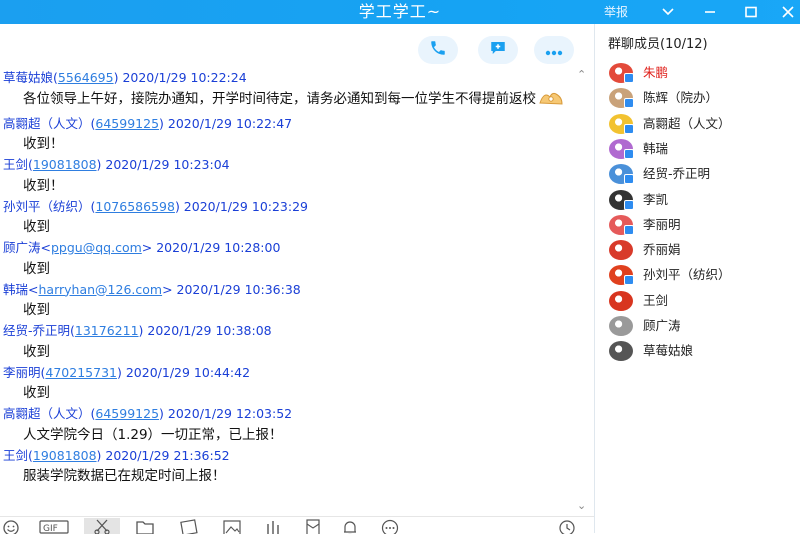  What do you see at coordinates (676, 174) in the screenshot?
I see `member-name: 经贸-乔正明` at bounding box center [676, 174].